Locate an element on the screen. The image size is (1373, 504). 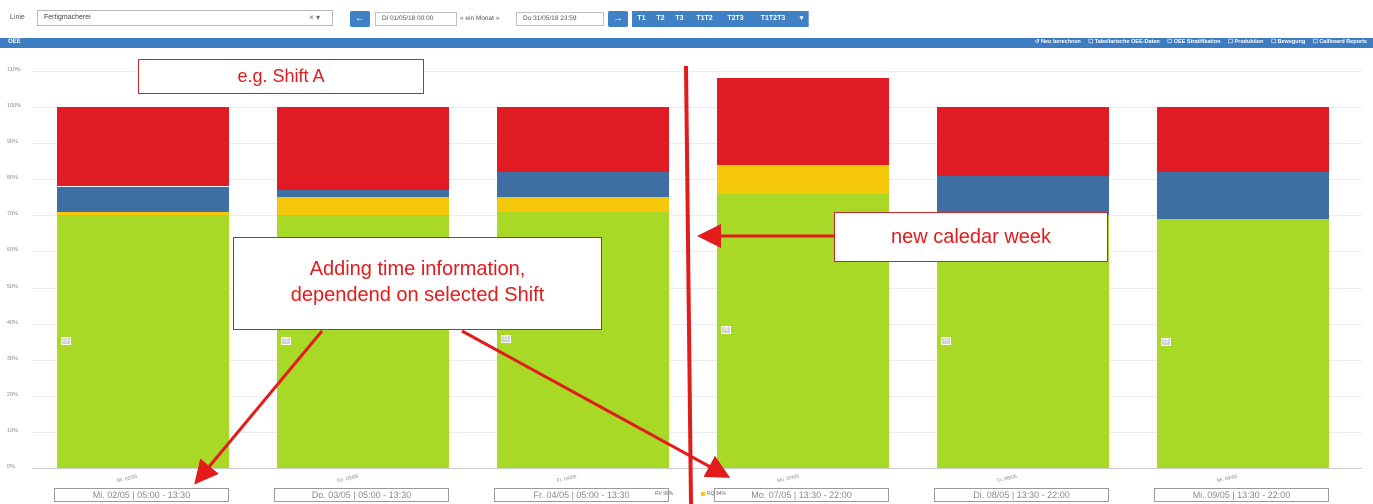
x-category-label: Di. 08/05 is located at coordinates (1007, 479).